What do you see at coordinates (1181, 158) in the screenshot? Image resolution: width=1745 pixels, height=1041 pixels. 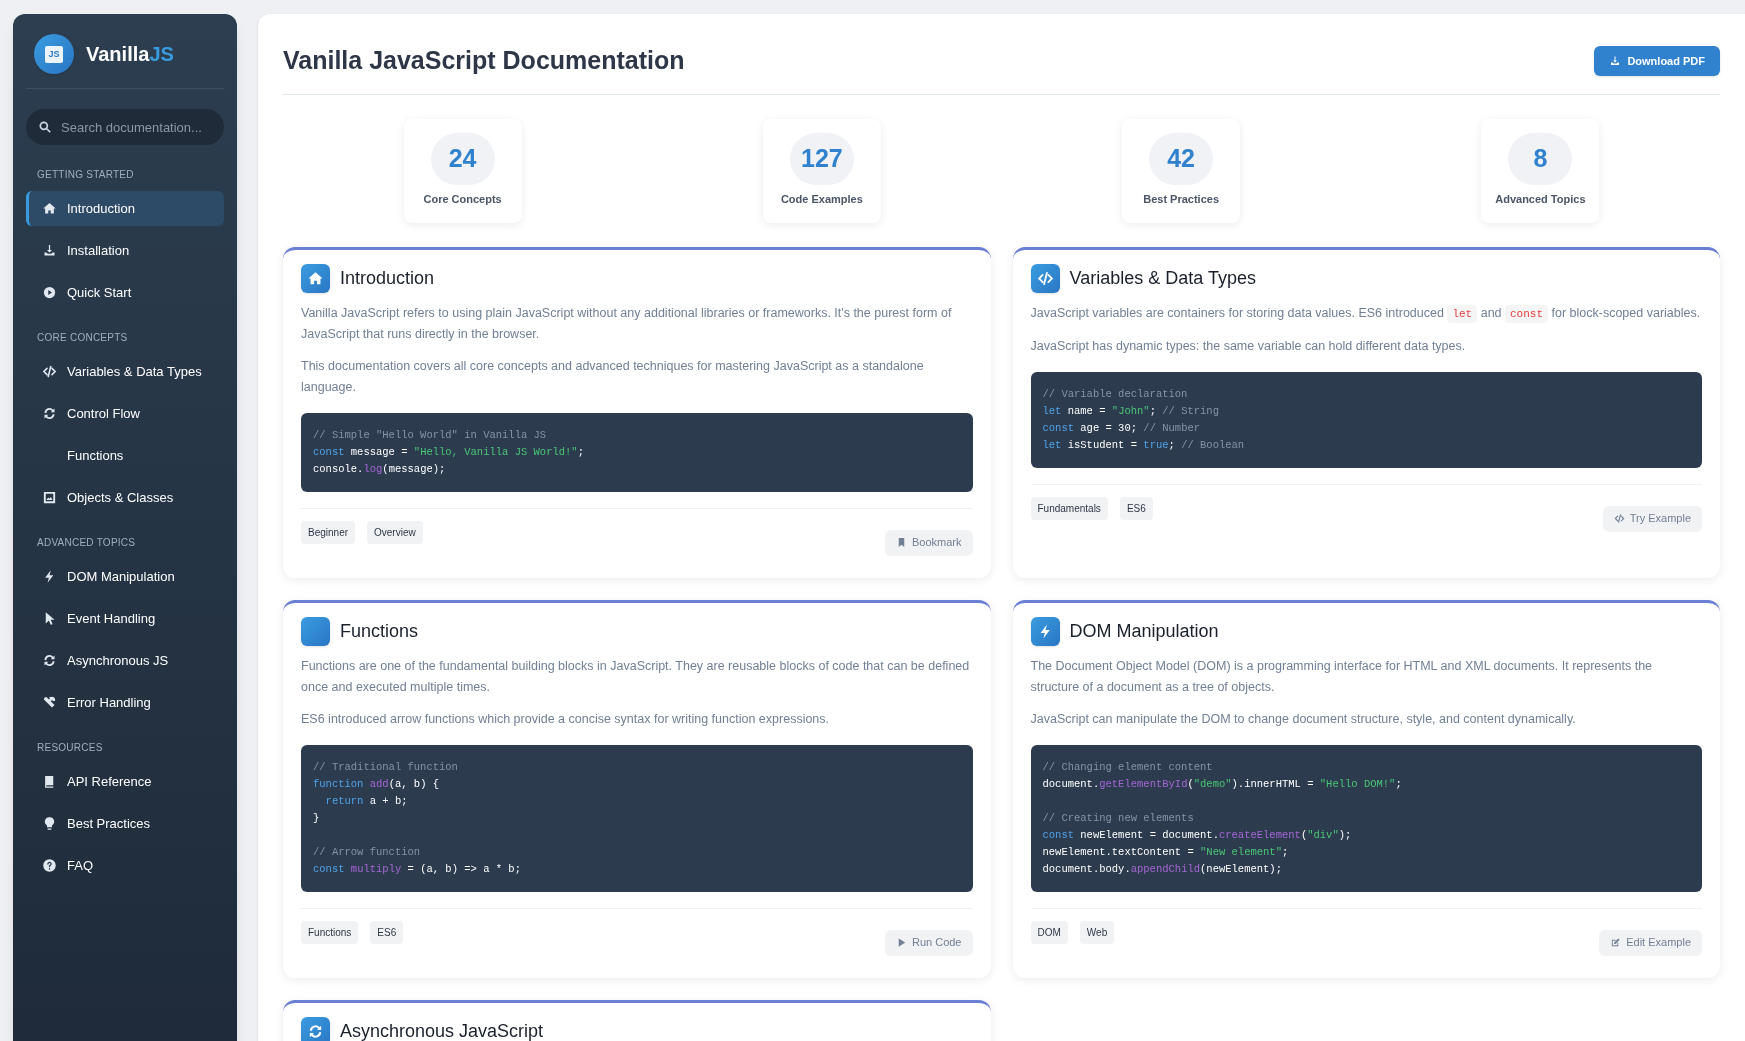 I see `stat-value: 42` at bounding box center [1181, 158].